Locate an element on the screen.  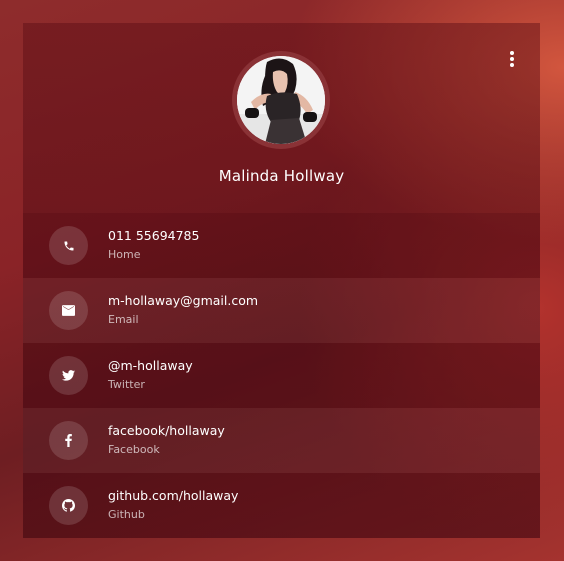
facebook-icon is located at coordinates (68, 440).